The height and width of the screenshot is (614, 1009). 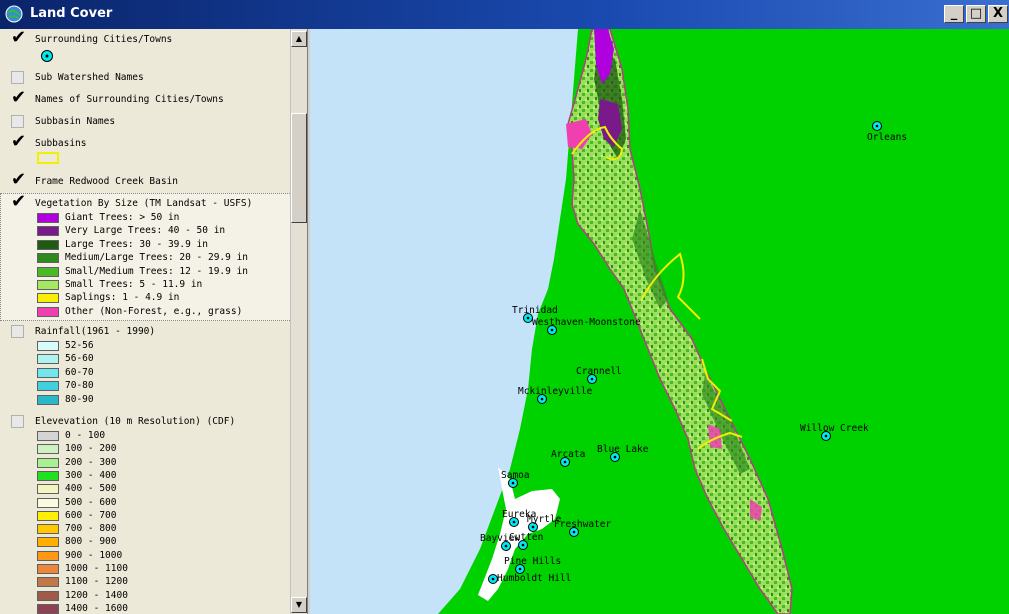 What do you see at coordinates (976, 14) in the screenshot?
I see `maximize-button: □` at bounding box center [976, 14].